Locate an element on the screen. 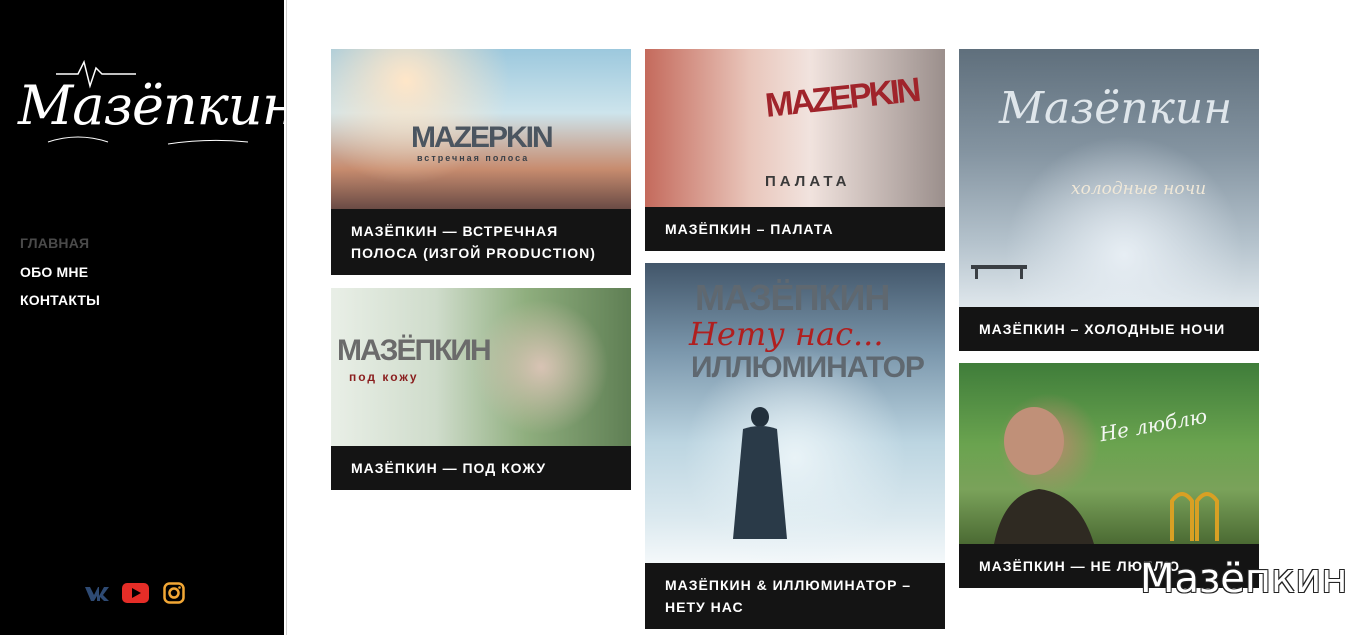 Image resolution: width=1349 pixels, height=635 pixels. vk-icon is located at coordinates (97, 592).